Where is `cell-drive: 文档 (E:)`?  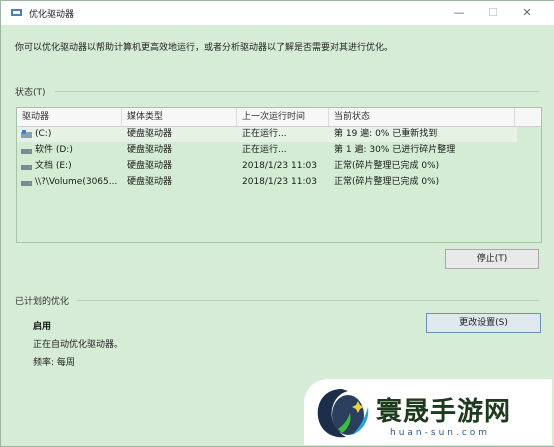
cell-drive: 文档 (E:) is located at coordinates (53, 166).